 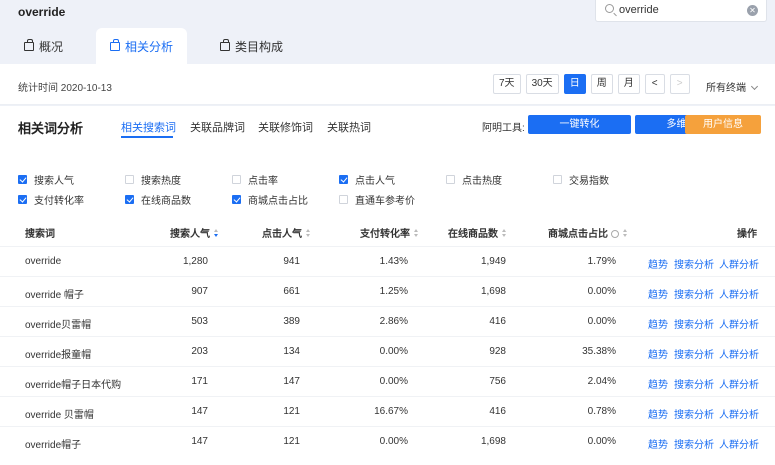 I want to click on bag-icon, so click(x=29, y=44).